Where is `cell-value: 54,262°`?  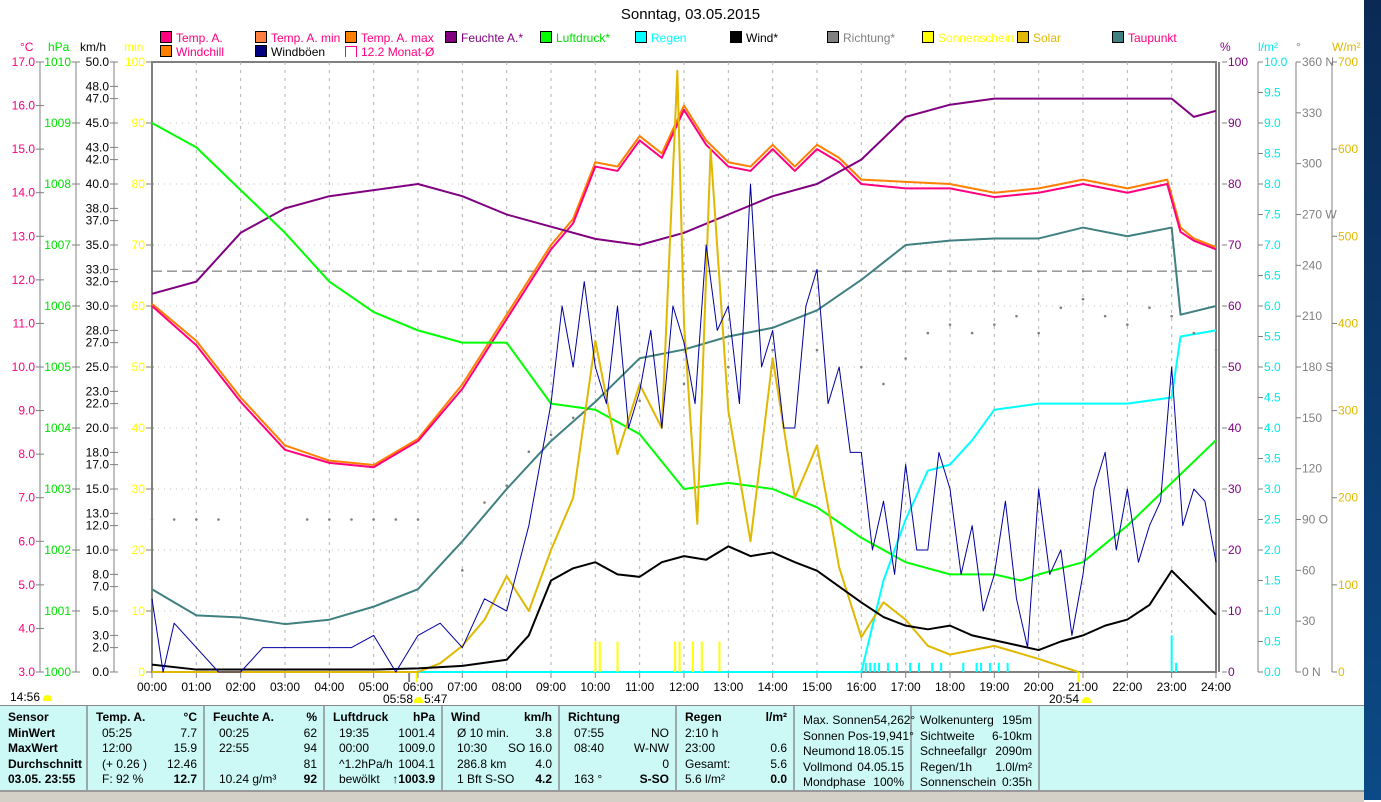
cell-value: 54,262° is located at coordinates (894, 720).